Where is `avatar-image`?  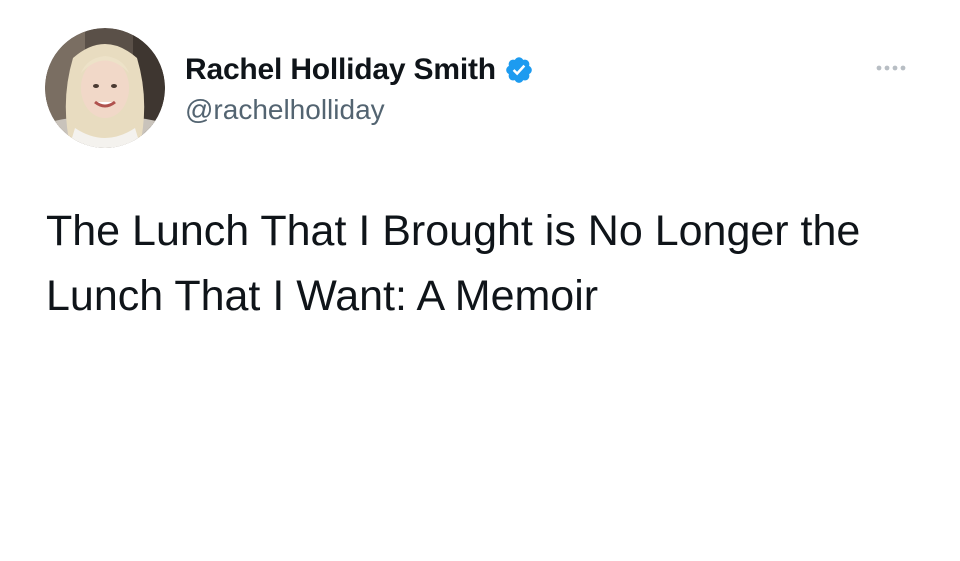
avatar-image is located at coordinates (105, 88).